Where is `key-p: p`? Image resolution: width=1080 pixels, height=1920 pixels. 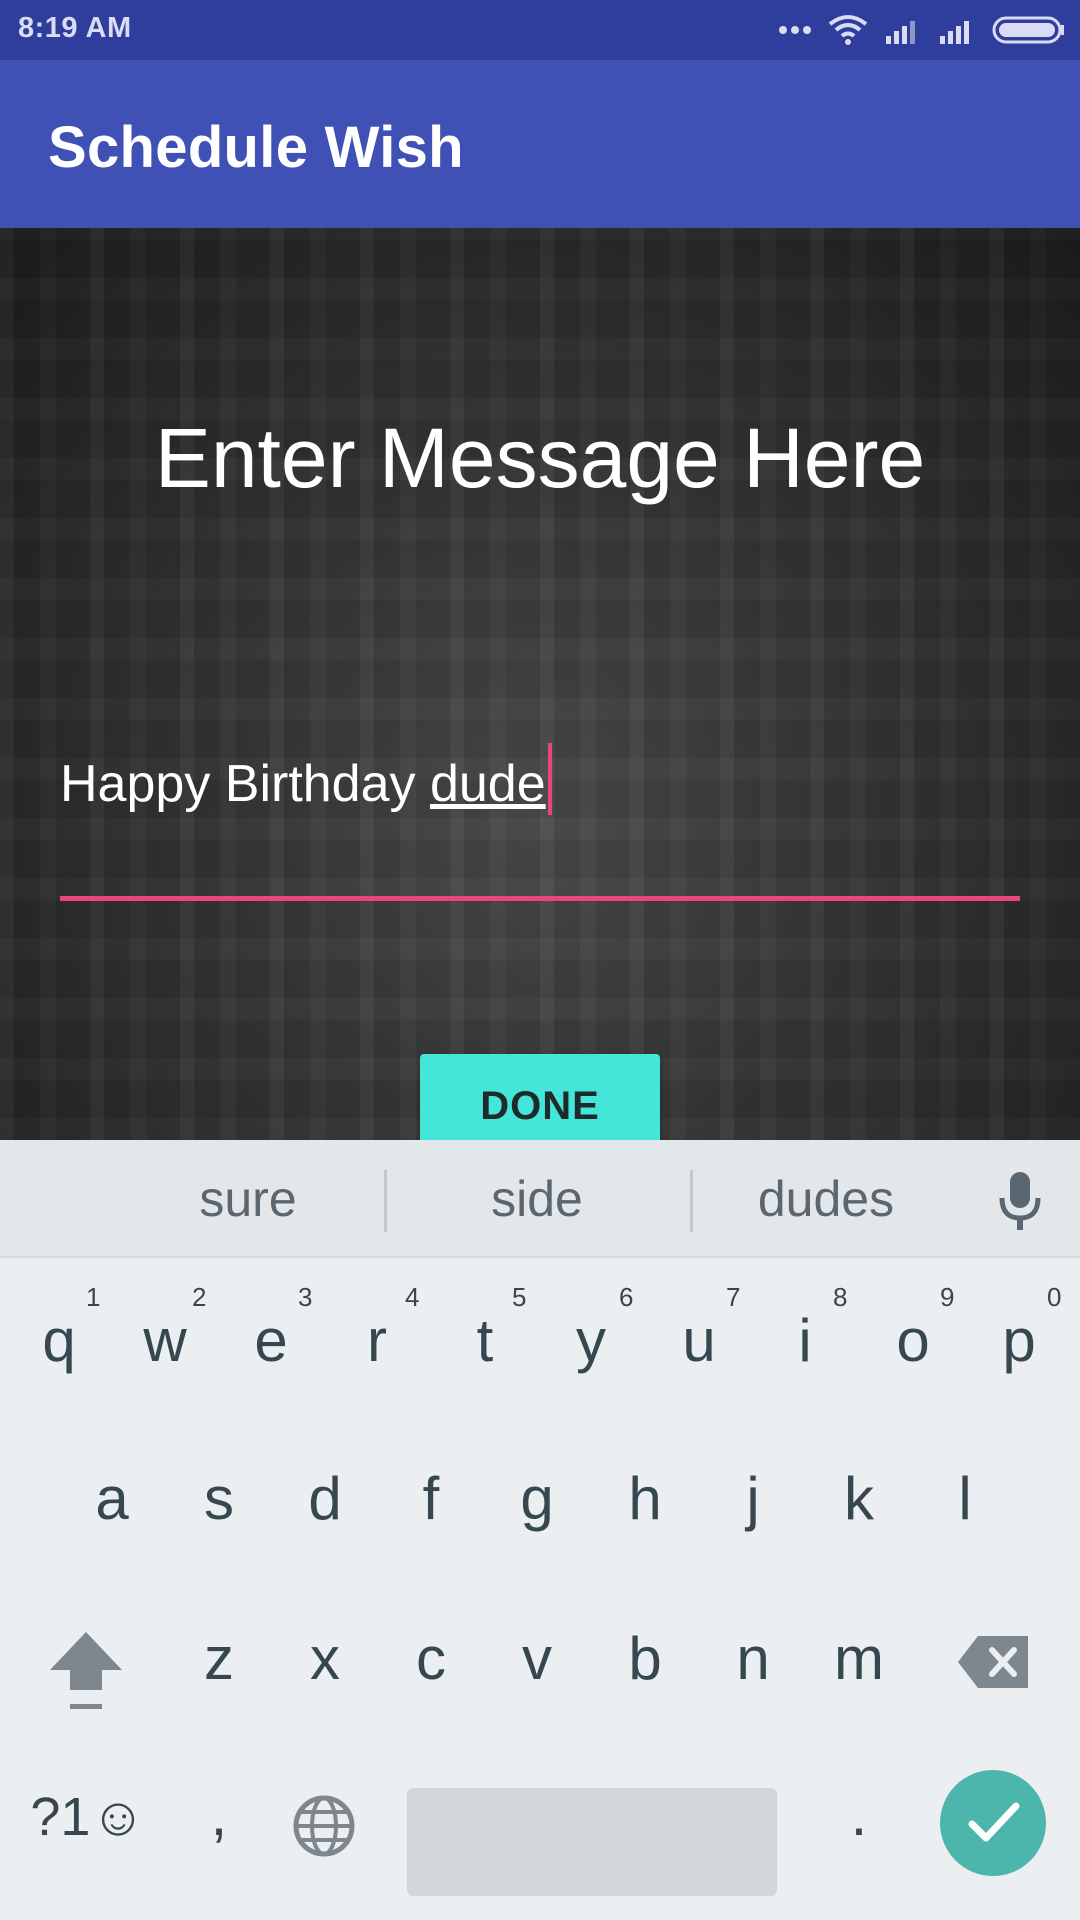 key-p: p is located at coordinates (1019, 1340).